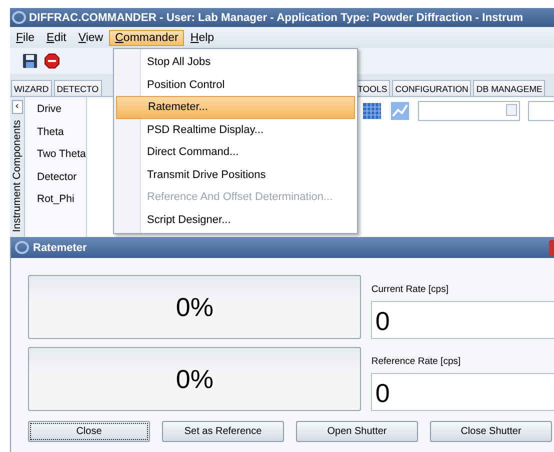  I want to click on list-item: Two Theta, so click(61, 154).